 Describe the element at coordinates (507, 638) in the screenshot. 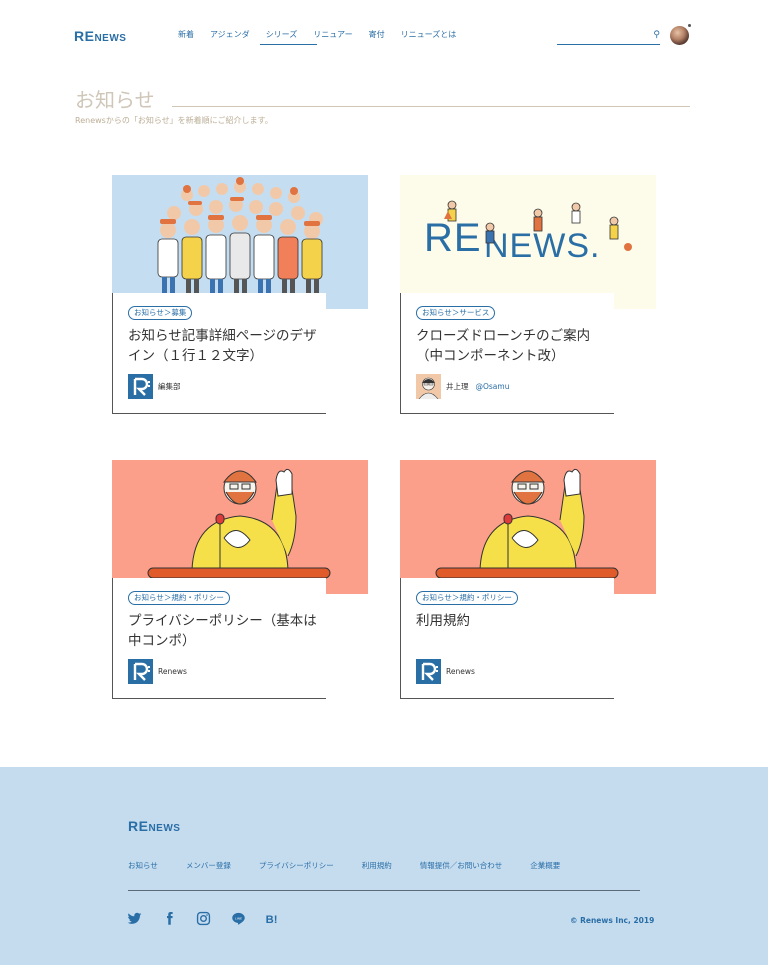

I see `card-content: お知らせ＞規約・ポリシー 利用規約 Renews` at that location.